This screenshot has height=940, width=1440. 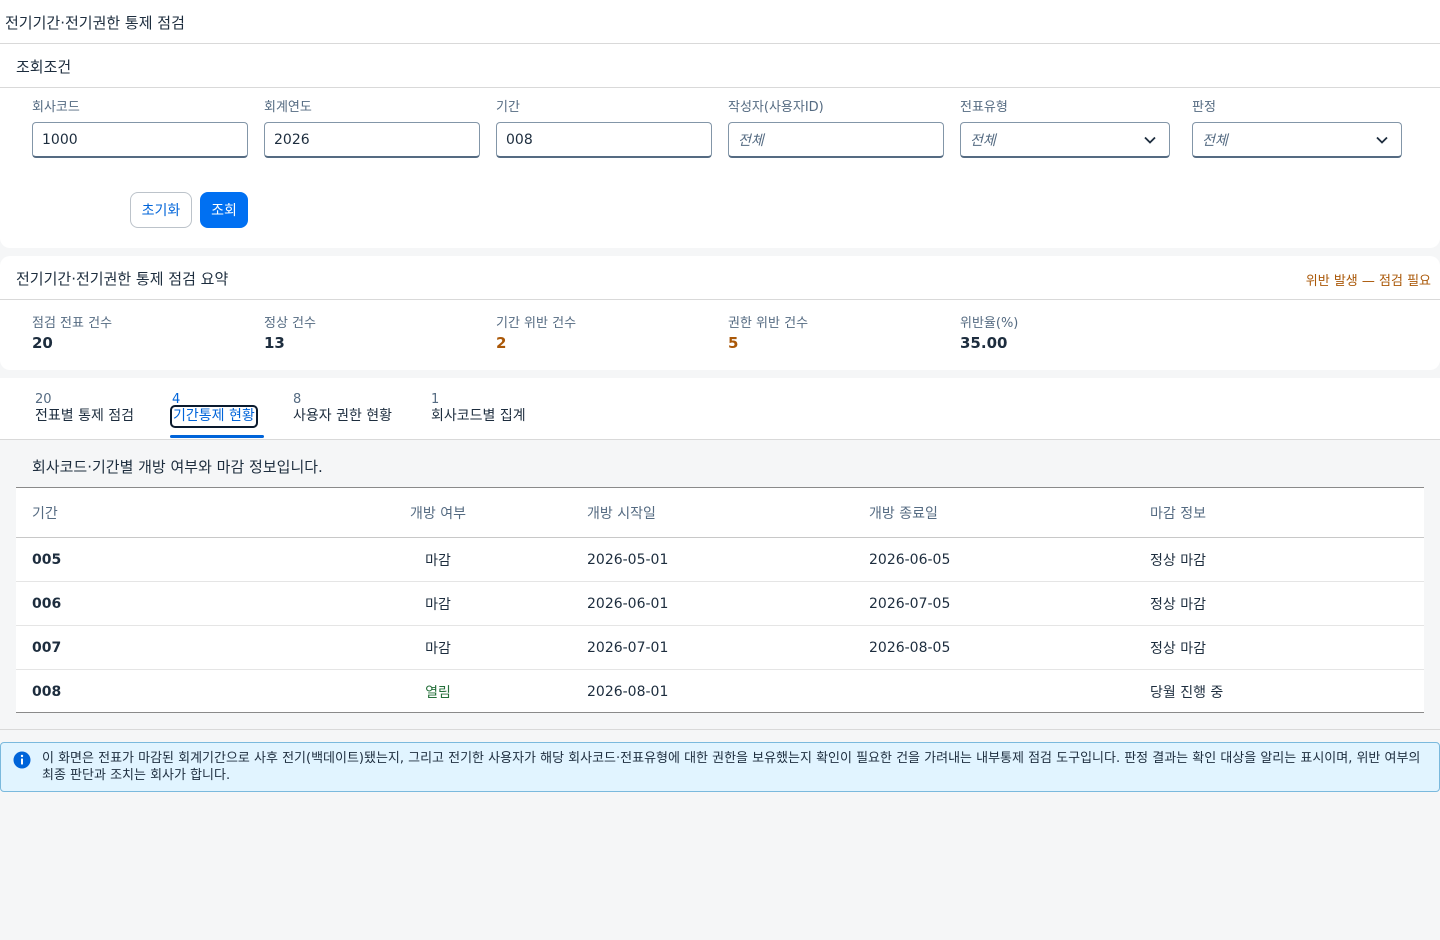 What do you see at coordinates (297, 399) in the screenshot?
I see `tab-count: 8` at bounding box center [297, 399].